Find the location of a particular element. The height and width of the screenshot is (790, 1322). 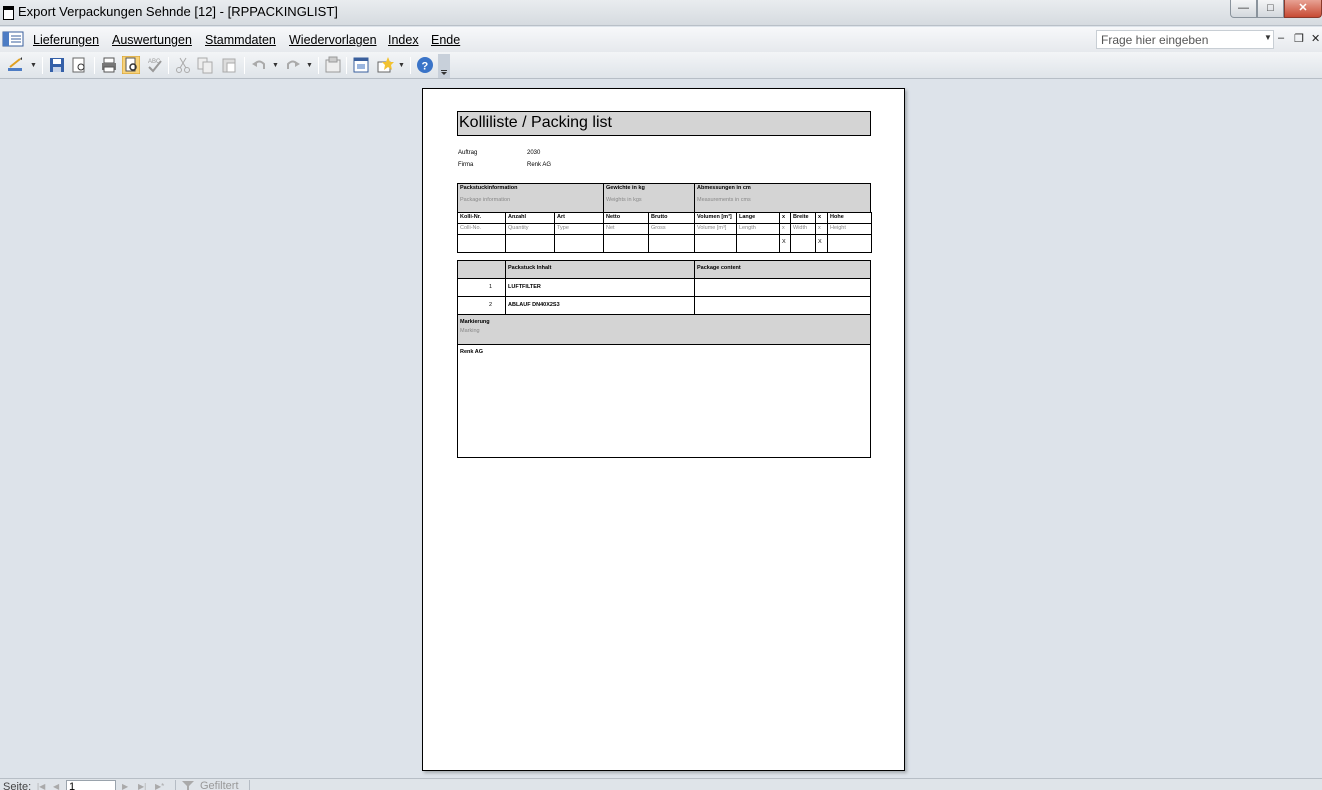

section-weights-label: Gewichte in kg is located at coordinates (625, 188).